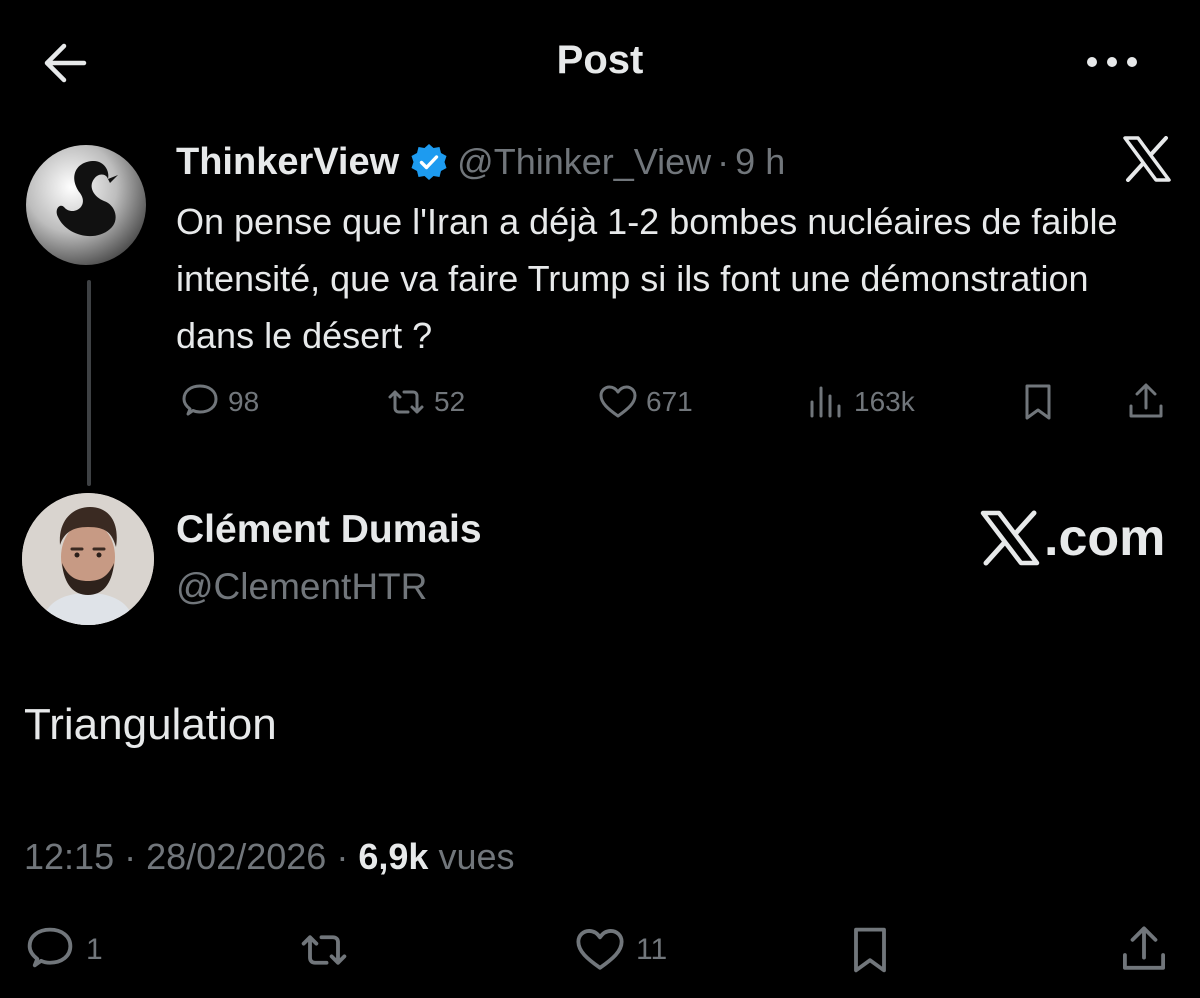 The height and width of the screenshot is (998, 1200). I want to click on swan-logo-avatar, so click(86, 205).